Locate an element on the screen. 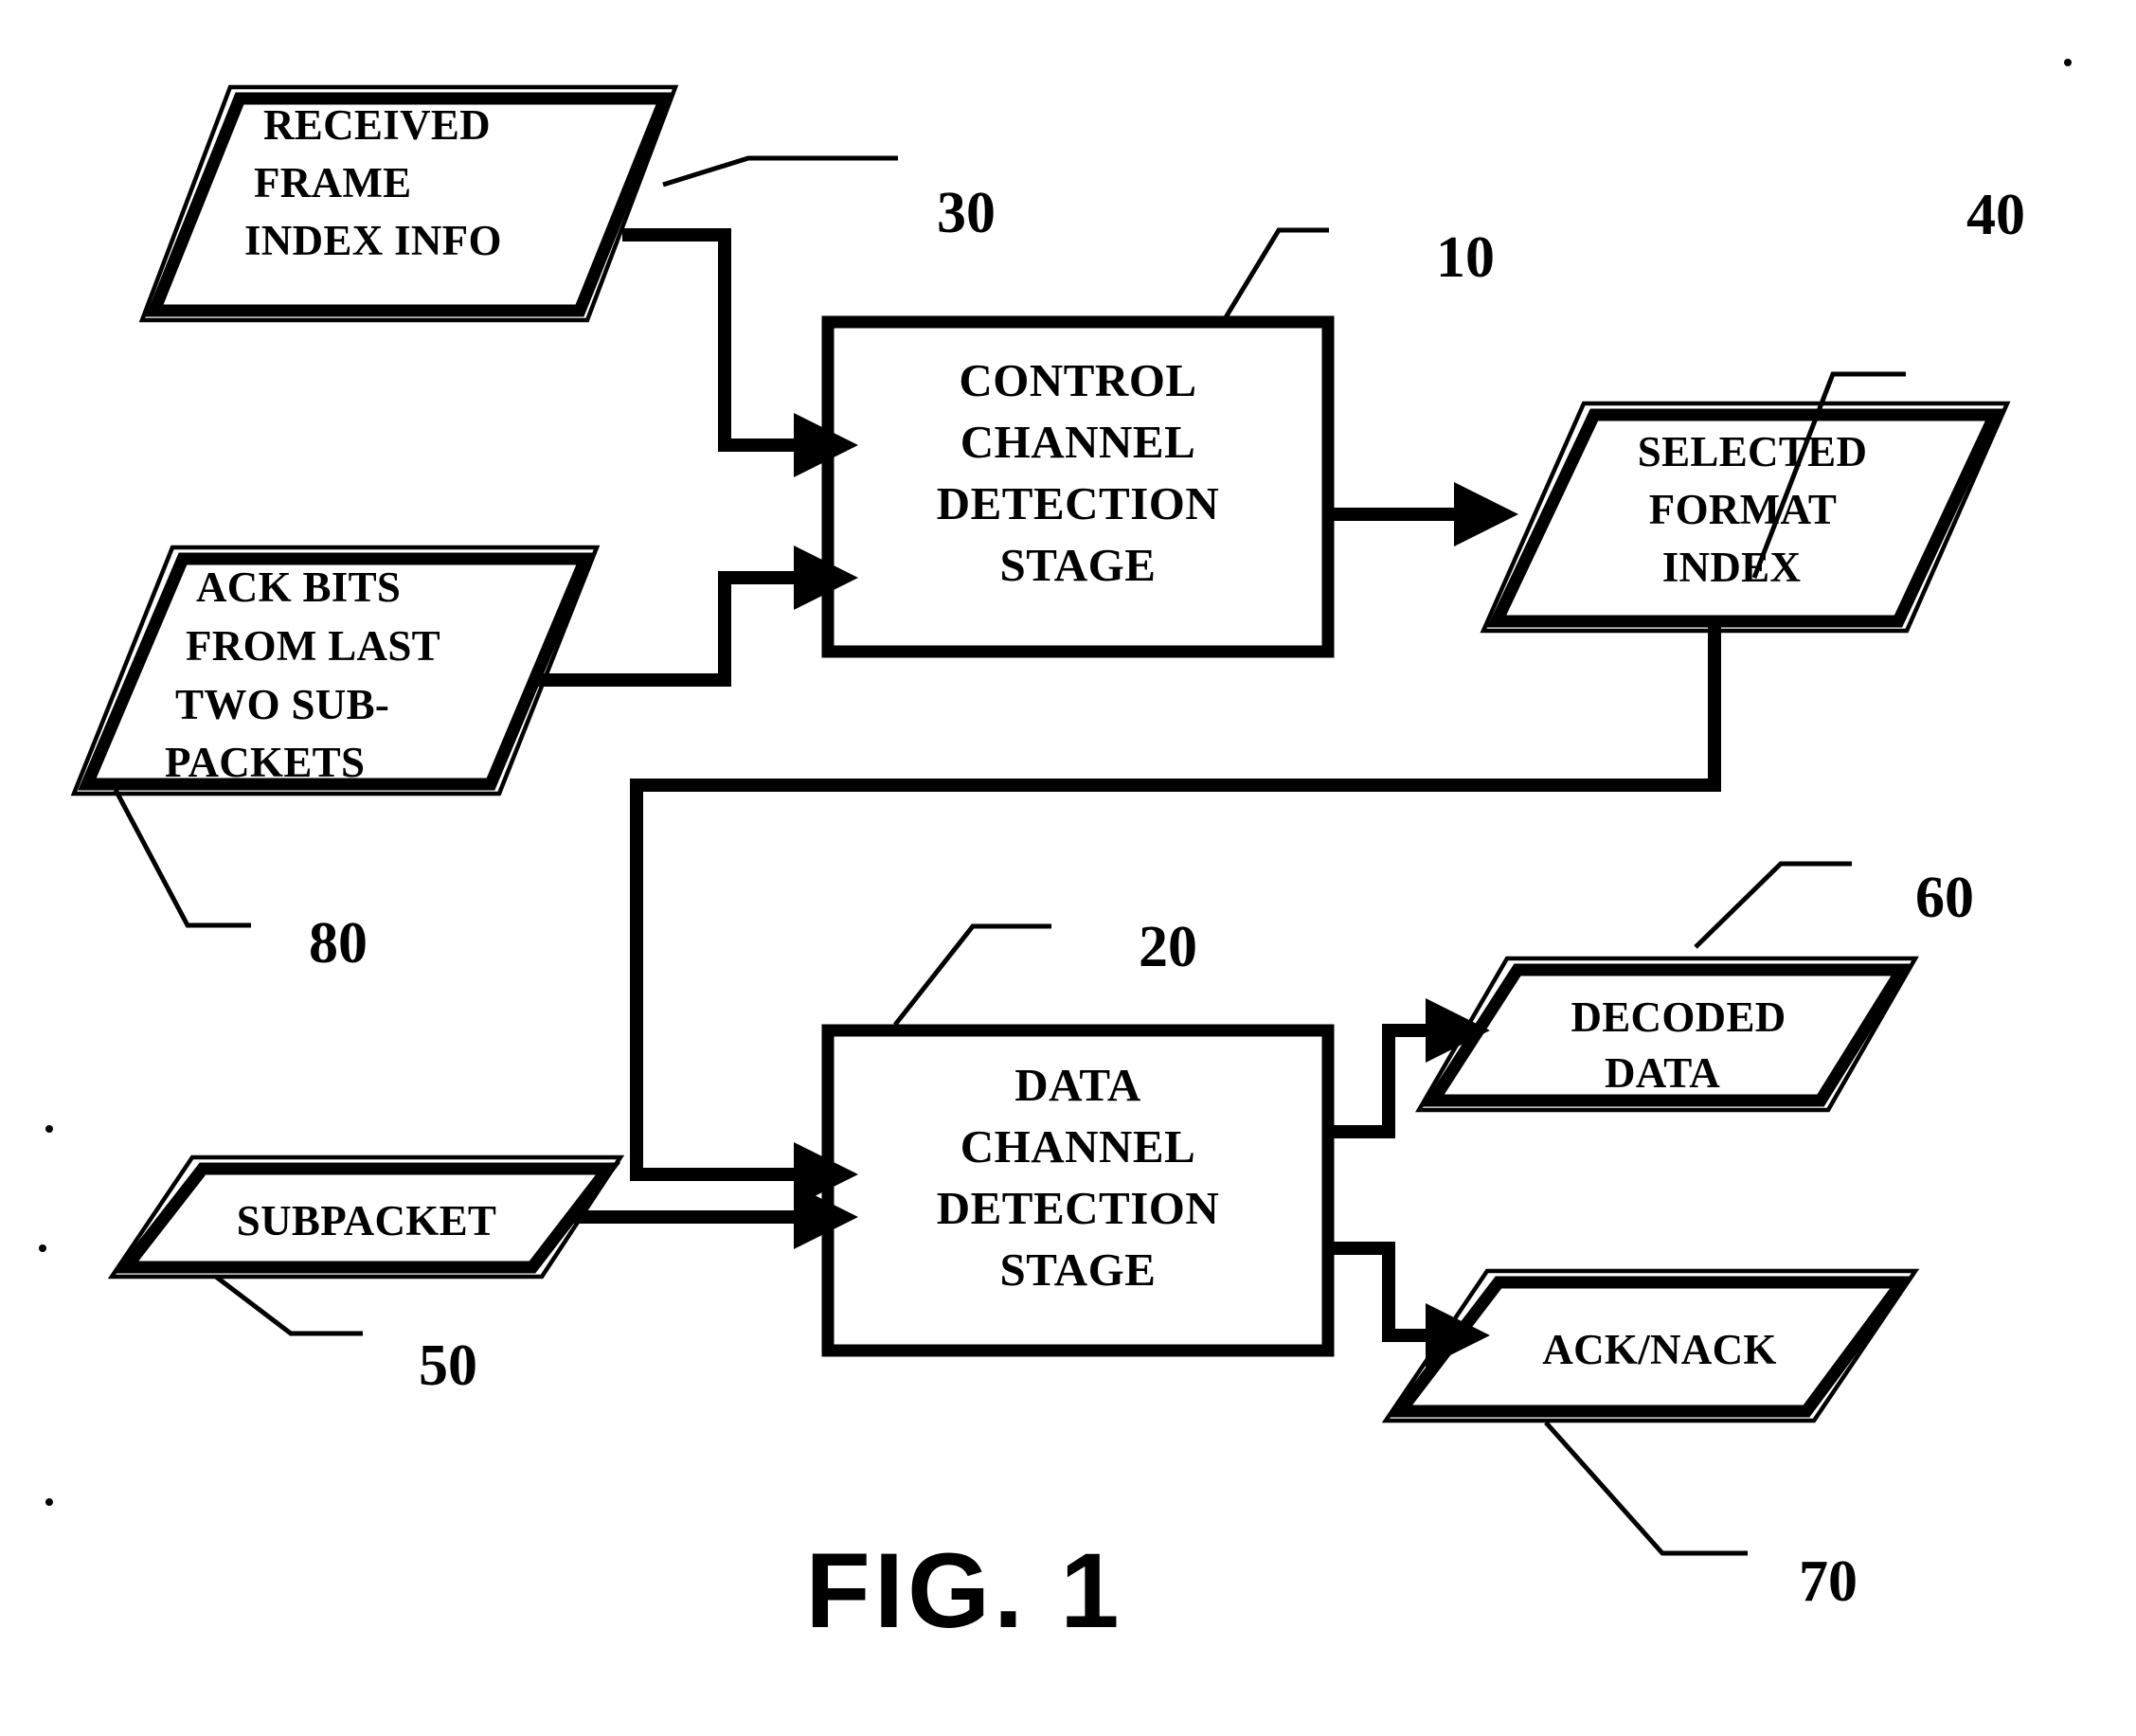 This screenshot has height=1736, width=2136. edge-control-to-selected-format is located at coordinates (1423, 514).